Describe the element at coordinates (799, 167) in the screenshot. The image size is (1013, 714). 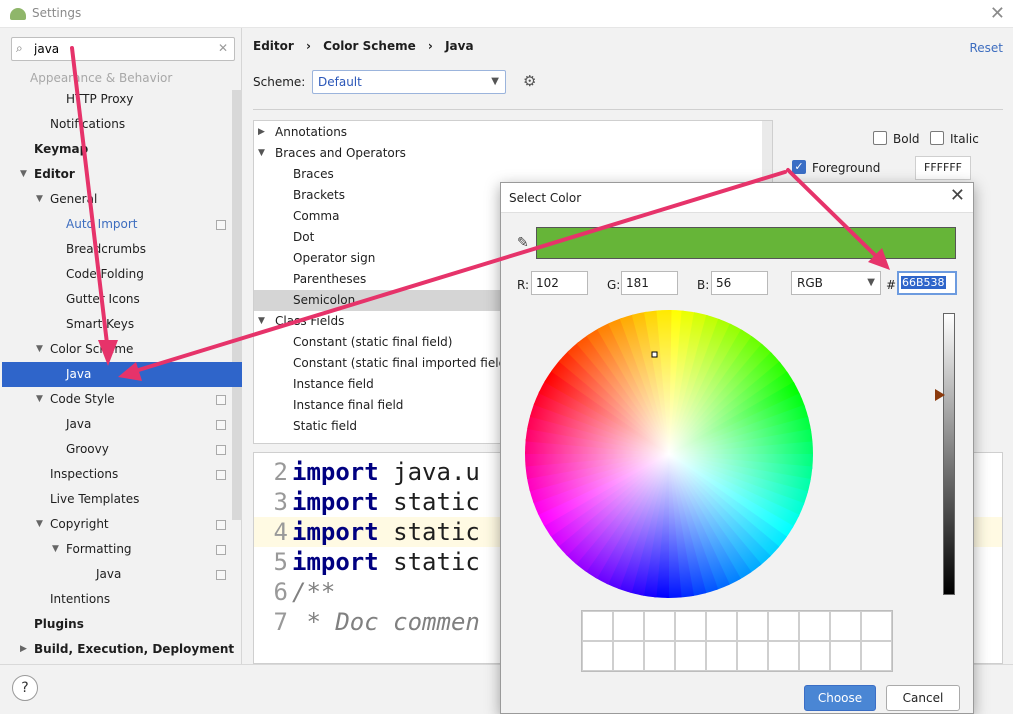
I see `foreground-checkbox: ✓` at that location.